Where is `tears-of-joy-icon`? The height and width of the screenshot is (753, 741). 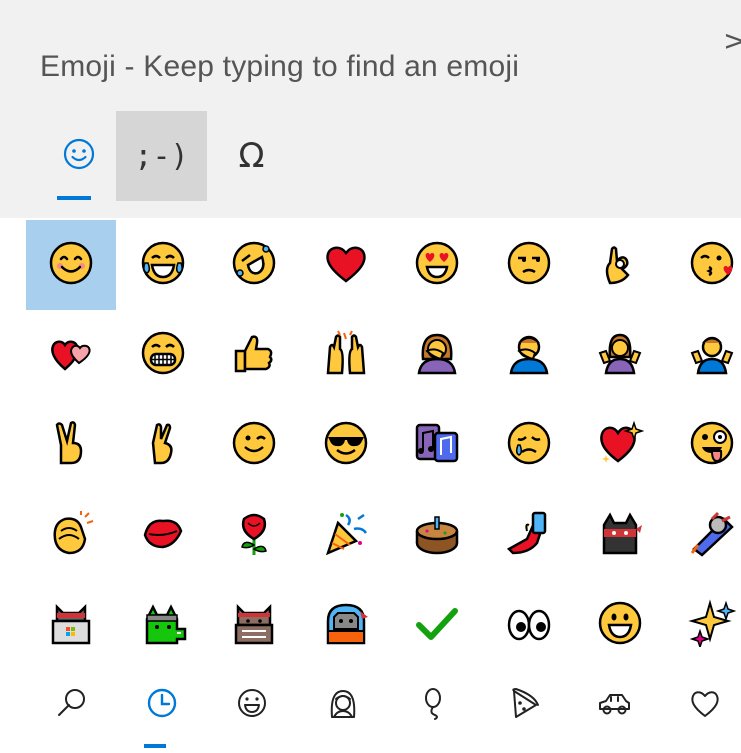
tears-of-joy-icon is located at coordinates (163, 265).